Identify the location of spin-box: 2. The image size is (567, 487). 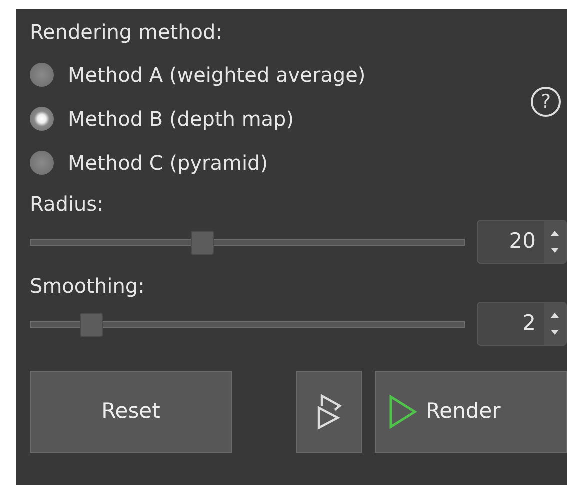
(522, 324).